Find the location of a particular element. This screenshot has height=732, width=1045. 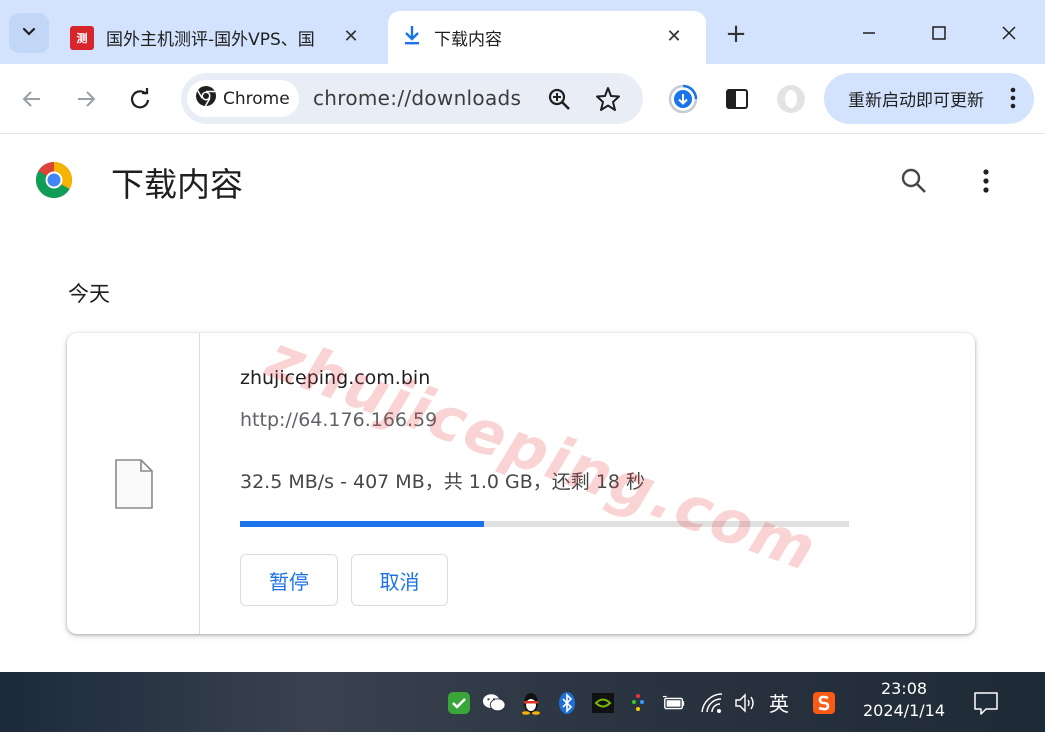

chip-label: Chrome is located at coordinates (256, 98).